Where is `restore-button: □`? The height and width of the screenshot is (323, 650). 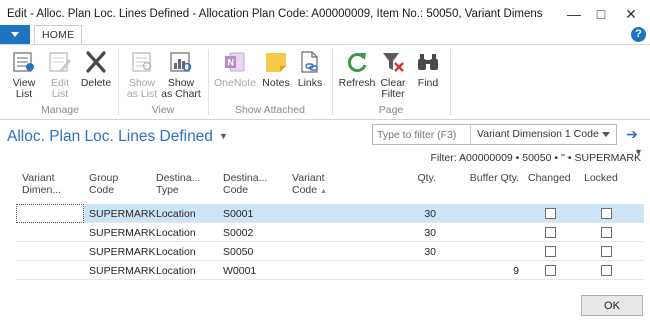
restore-button: □ is located at coordinates (601, 14).